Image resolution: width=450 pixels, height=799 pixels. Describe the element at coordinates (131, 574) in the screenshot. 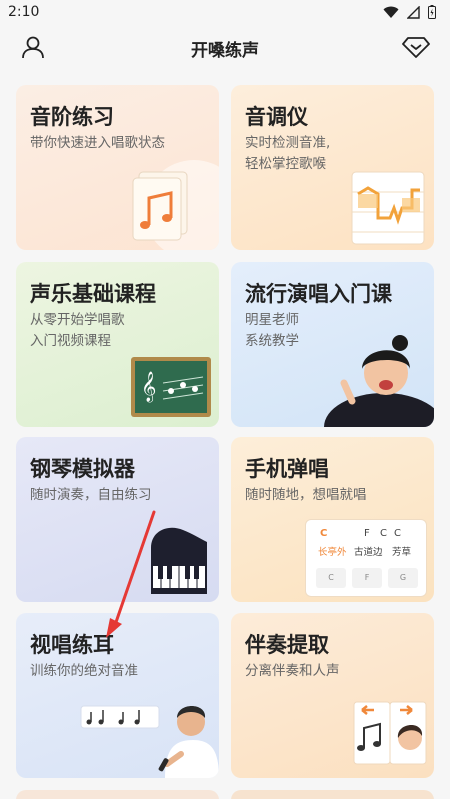

I see `annotation-arrow` at that location.